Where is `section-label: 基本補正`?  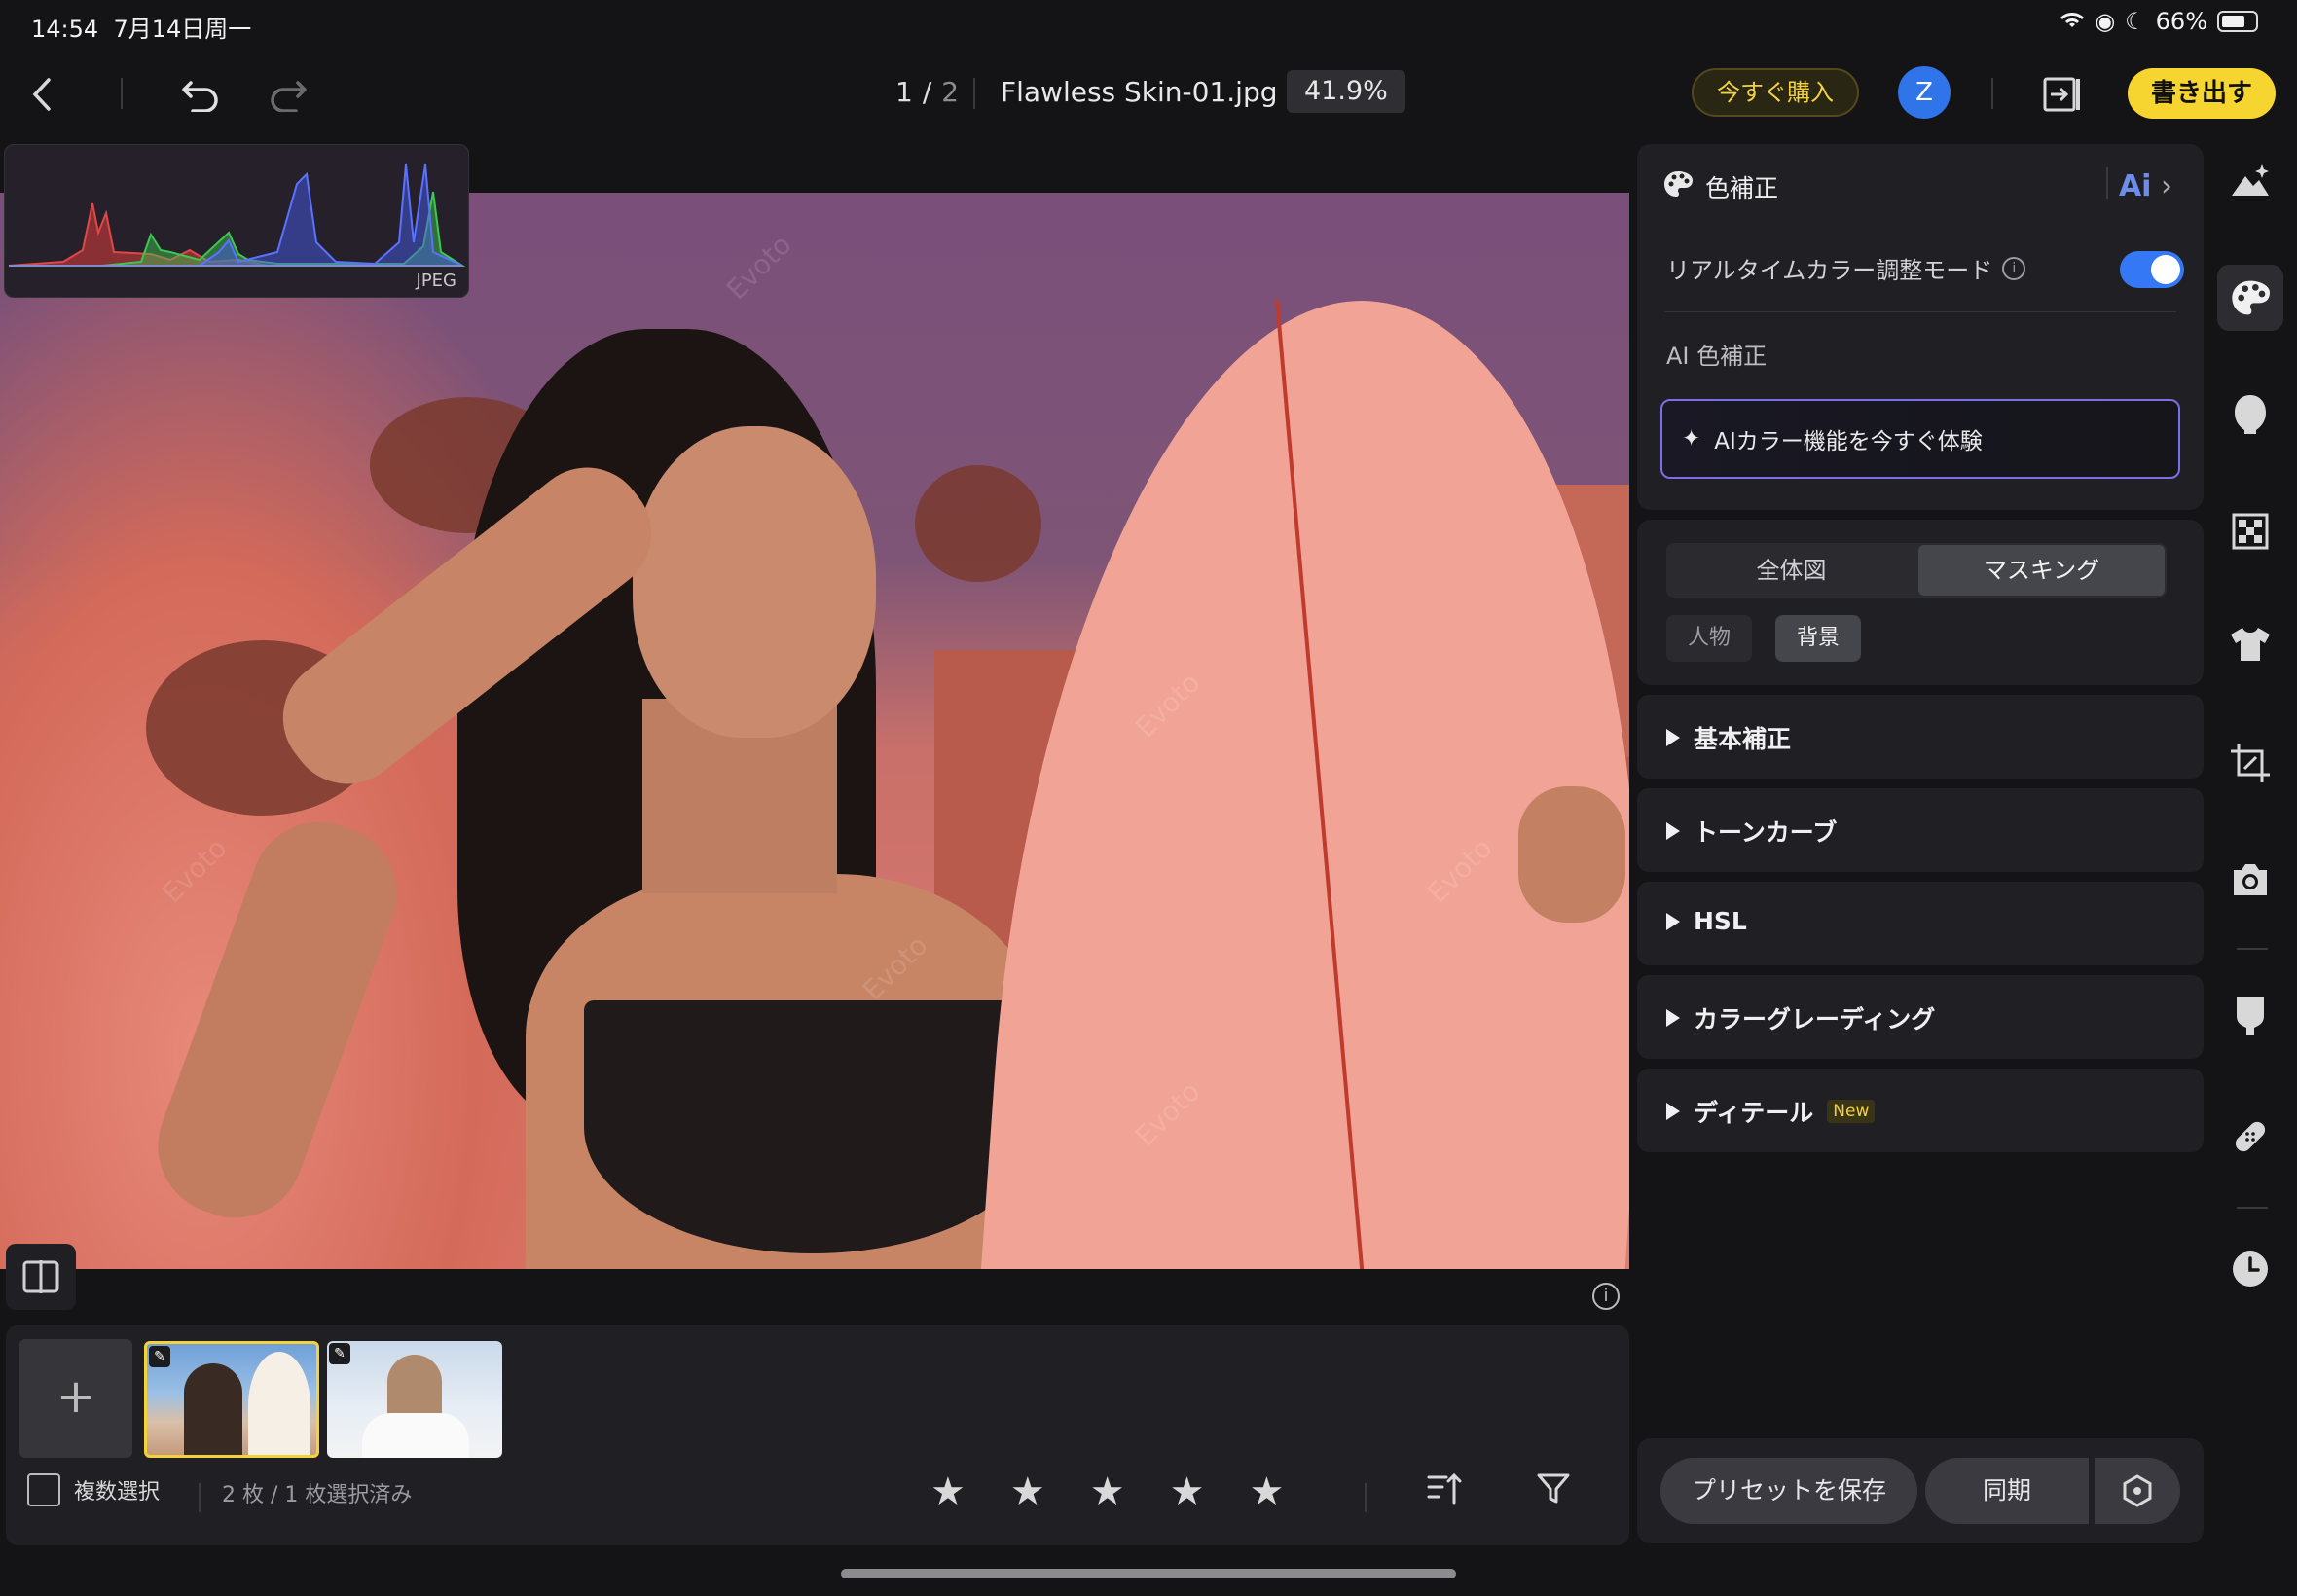 section-label: 基本補正 is located at coordinates (1743, 739).